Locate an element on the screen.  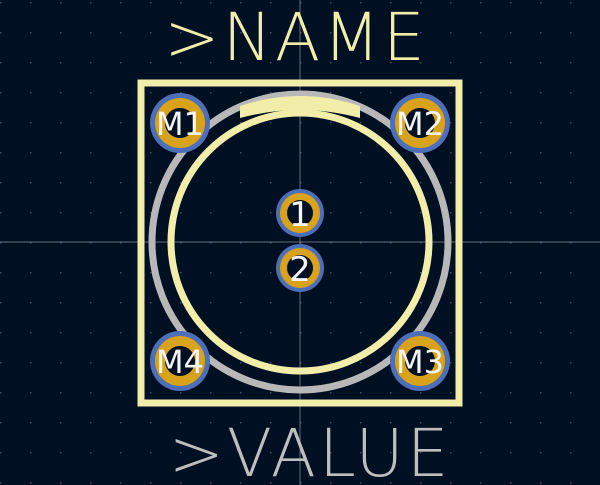
pad-m4: M4 is located at coordinates (180, 361).